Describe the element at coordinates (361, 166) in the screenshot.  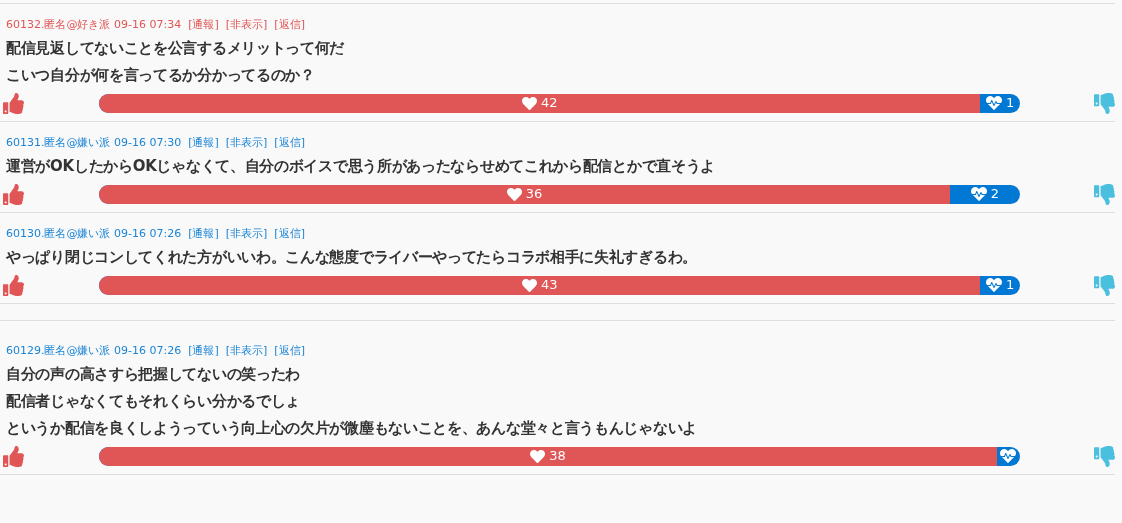
I see `comment-text: 運営がOKしたからOKじゃなくて、自分のボイスで思う所があったならせめてこれから配信とかで直そうよ` at that location.